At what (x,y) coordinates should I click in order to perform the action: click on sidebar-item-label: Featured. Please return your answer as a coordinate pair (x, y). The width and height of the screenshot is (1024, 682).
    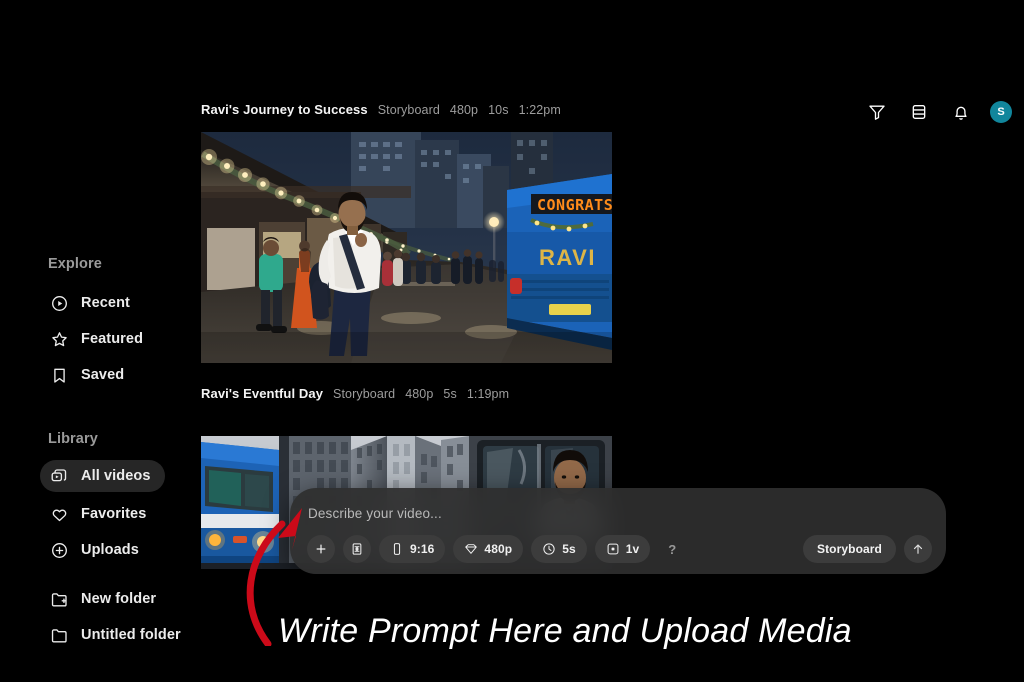
    Looking at the image, I should click on (112, 339).